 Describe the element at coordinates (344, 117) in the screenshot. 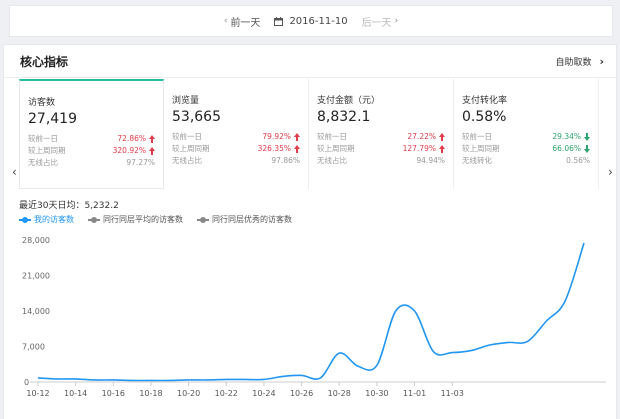

I see `metric-value: 8,832.1` at that location.